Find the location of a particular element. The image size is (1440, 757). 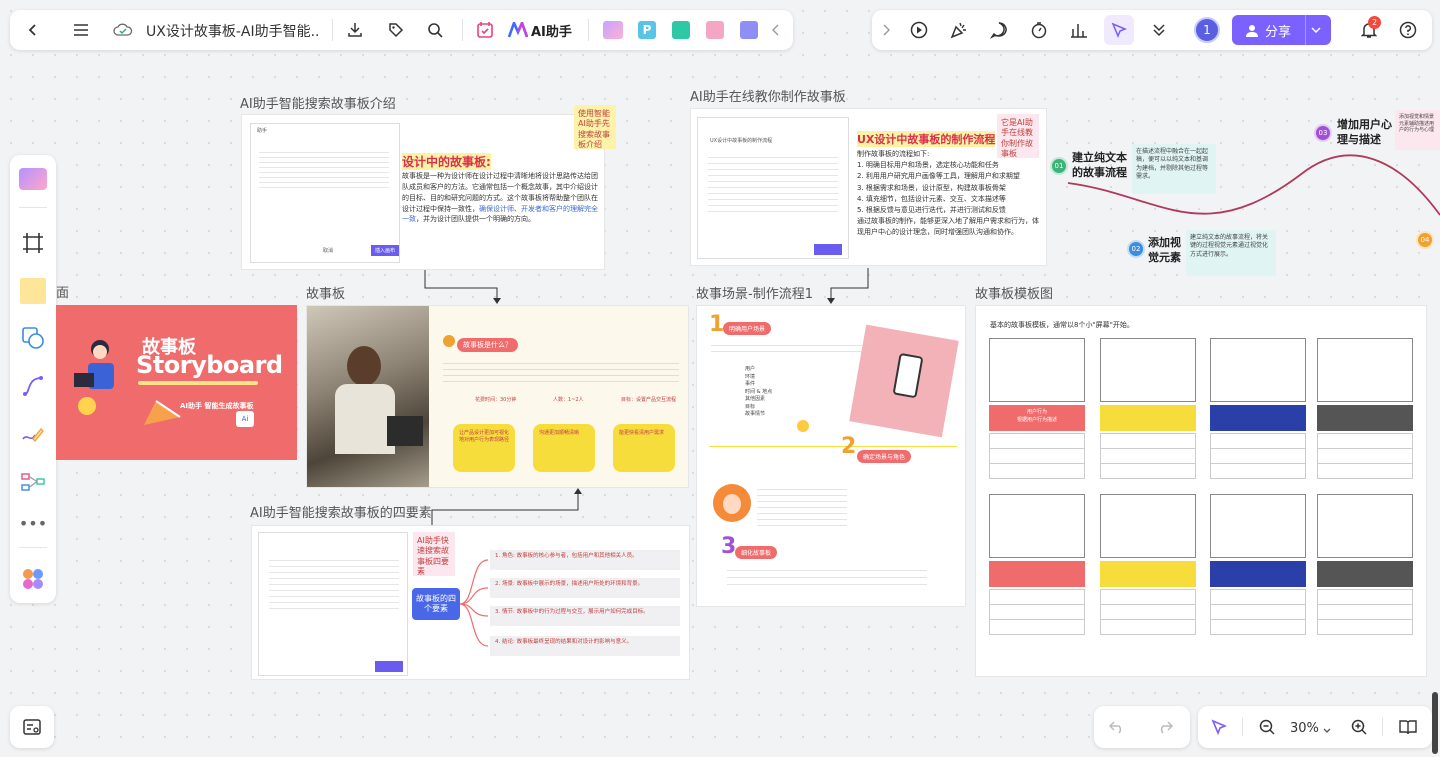

scene-tag-1: 明确用户场景 is located at coordinates (747, 328).